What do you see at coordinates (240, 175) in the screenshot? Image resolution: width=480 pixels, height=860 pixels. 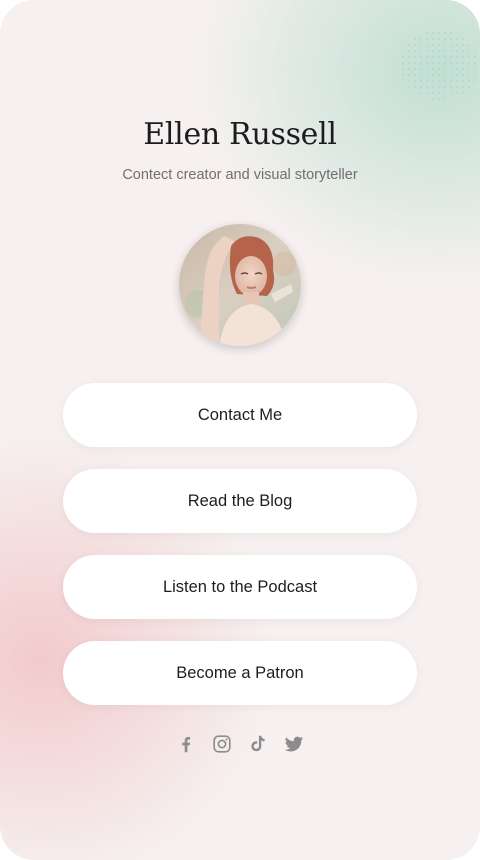 I see `profile-tagline: Contect creator and visual storyteller` at bounding box center [240, 175].